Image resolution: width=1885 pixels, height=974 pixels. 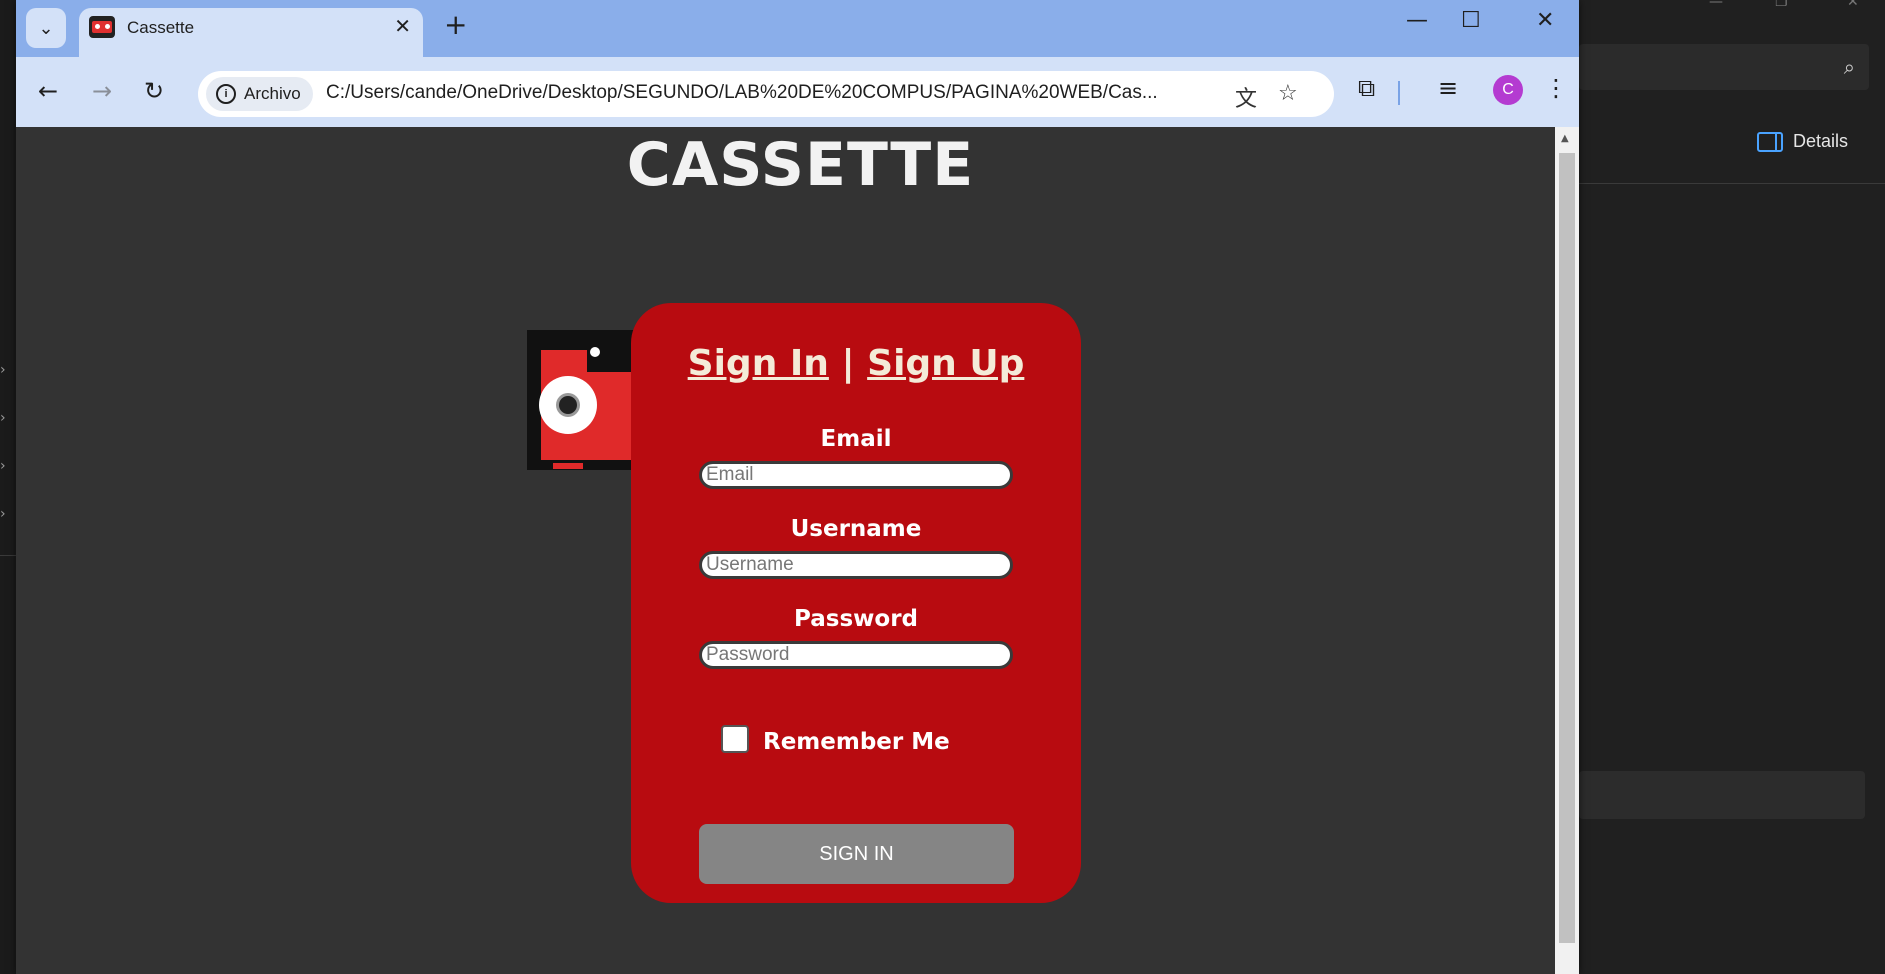 I want to click on profile-avatar: C, so click(x=1508, y=90).